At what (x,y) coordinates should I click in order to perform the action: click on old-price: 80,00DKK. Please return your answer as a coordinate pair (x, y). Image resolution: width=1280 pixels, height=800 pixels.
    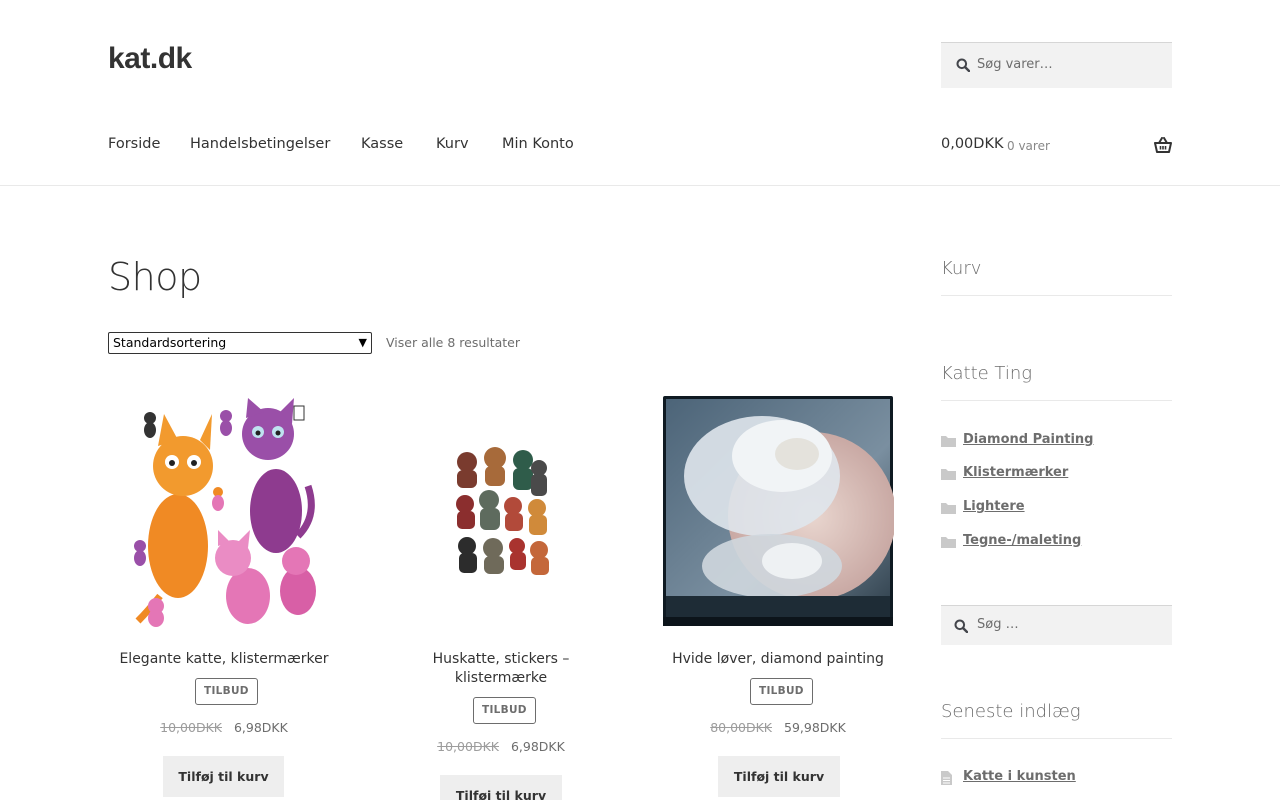
    Looking at the image, I should click on (741, 727).